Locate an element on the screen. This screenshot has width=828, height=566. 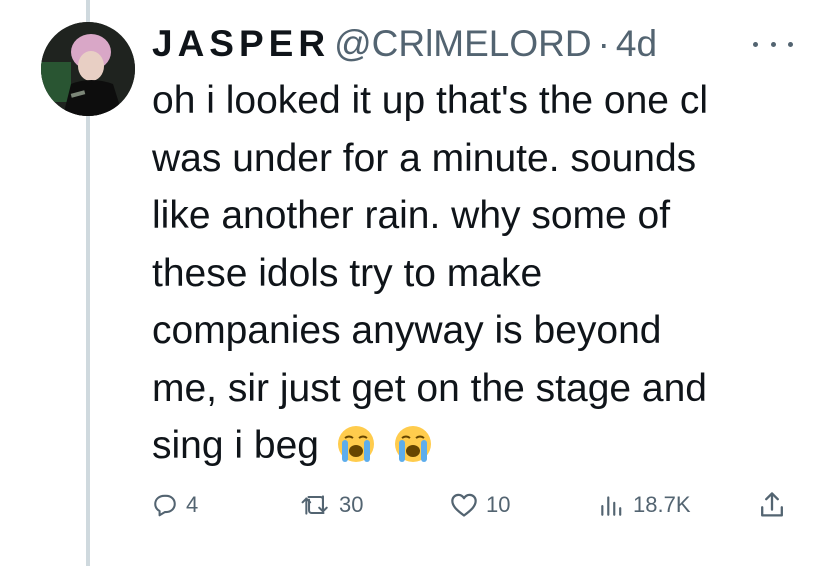
views-count: 18.7K is located at coordinates (662, 504).